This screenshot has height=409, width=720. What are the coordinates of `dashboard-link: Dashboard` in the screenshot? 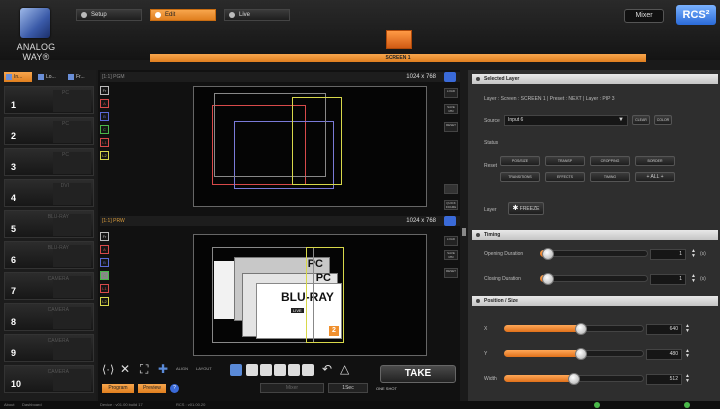 It's located at (32, 405).